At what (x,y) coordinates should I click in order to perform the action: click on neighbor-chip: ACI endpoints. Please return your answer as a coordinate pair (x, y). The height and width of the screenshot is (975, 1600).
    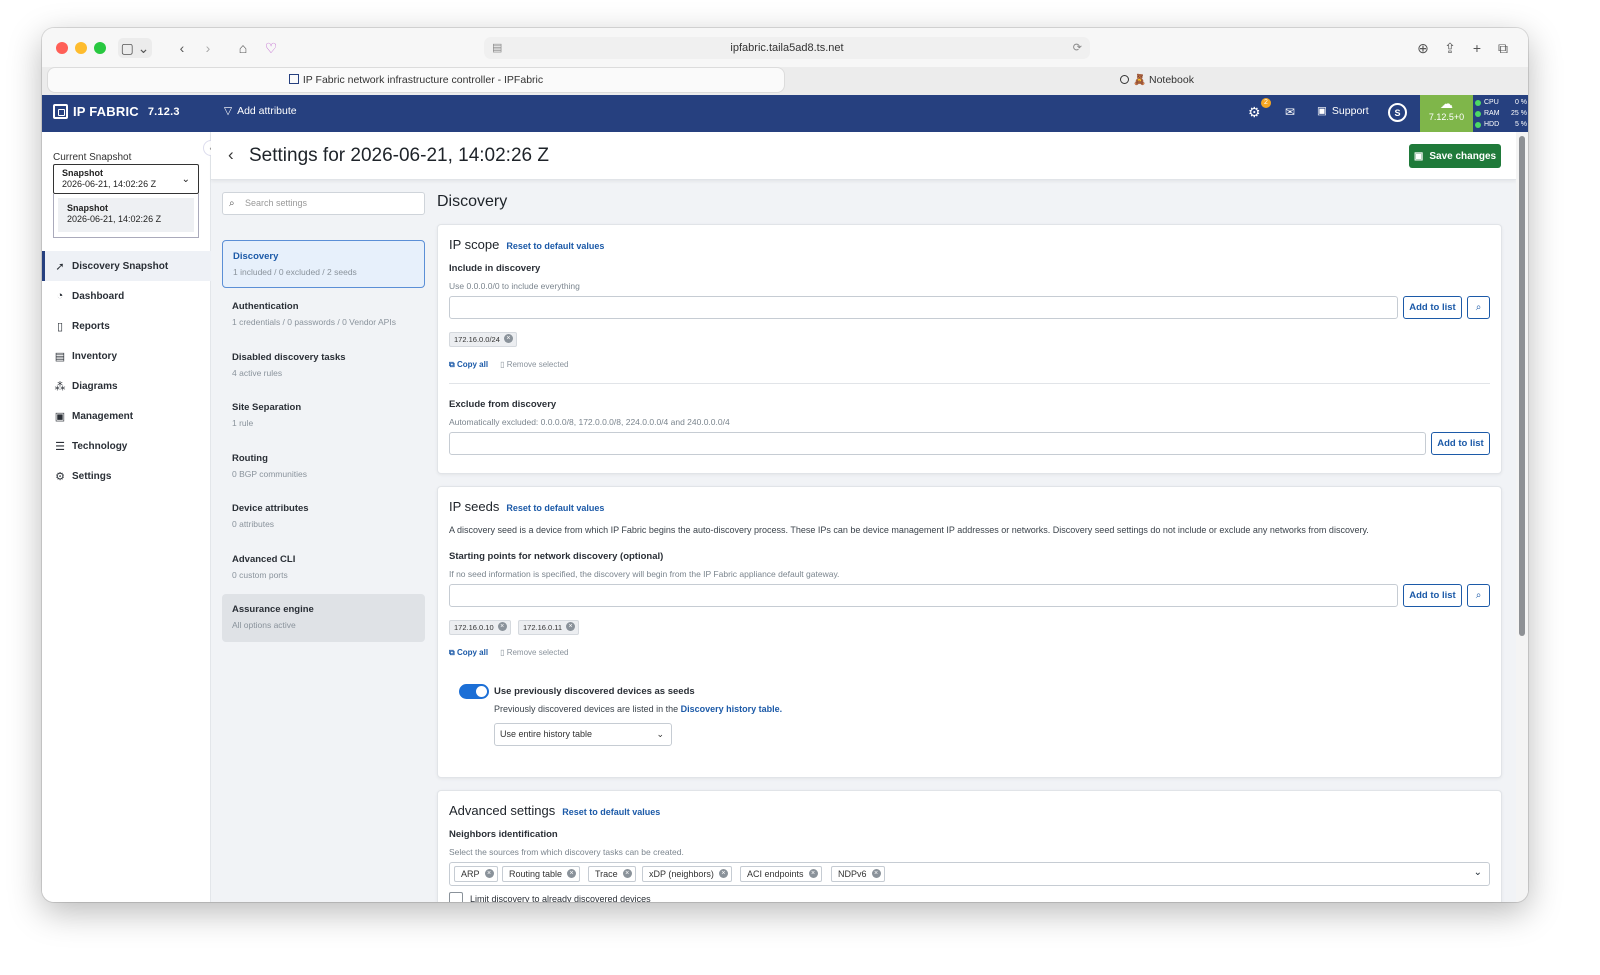
    Looking at the image, I should click on (781, 874).